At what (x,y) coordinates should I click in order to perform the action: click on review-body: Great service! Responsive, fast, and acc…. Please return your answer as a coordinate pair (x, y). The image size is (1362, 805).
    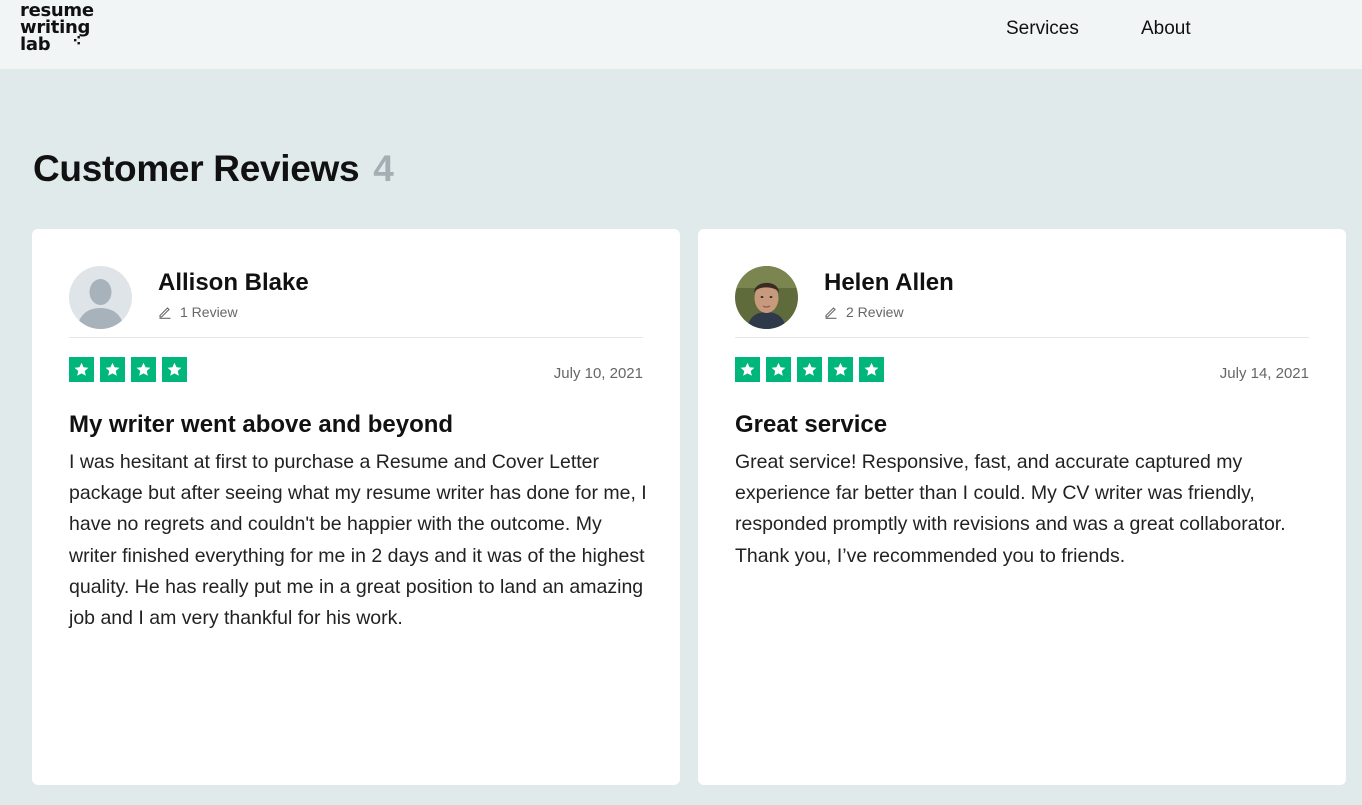
    Looking at the image, I should click on (1010, 509).